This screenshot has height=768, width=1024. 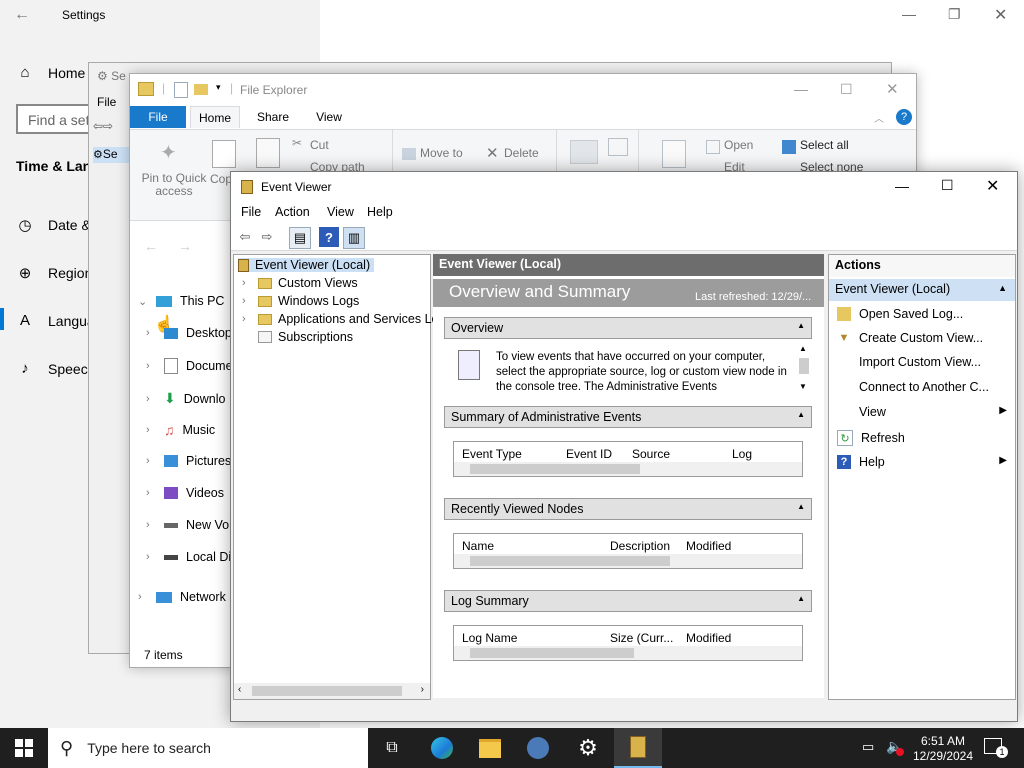 I want to click on column-header: Name, so click(x=478, y=546).